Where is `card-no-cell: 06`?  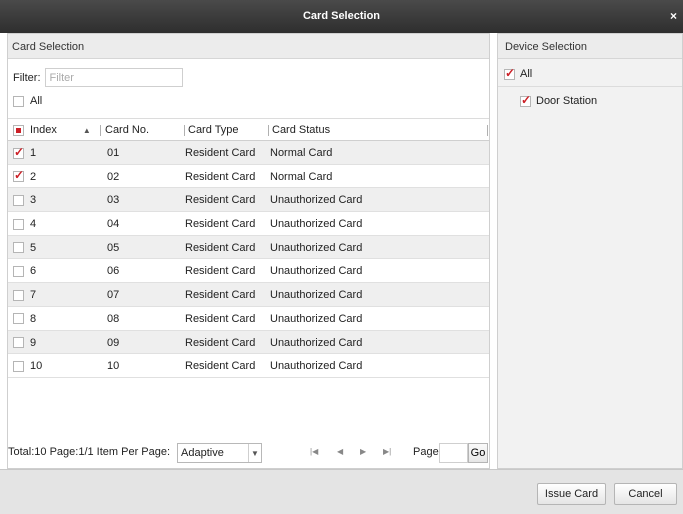
card-no-cell: 06 is located at coordinates (113, 271).